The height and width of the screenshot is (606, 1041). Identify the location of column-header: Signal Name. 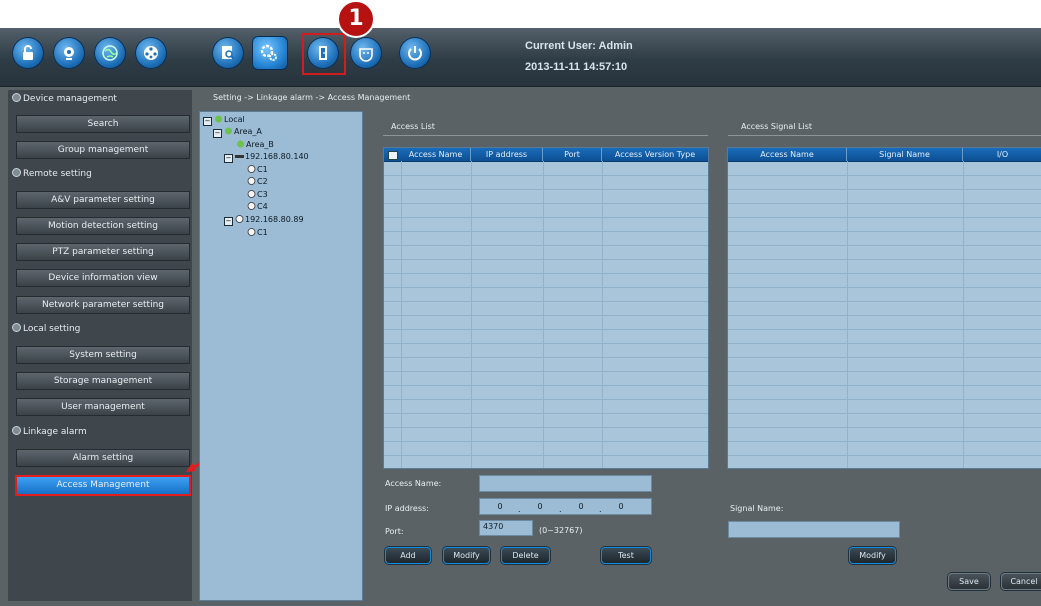
(905, 154).